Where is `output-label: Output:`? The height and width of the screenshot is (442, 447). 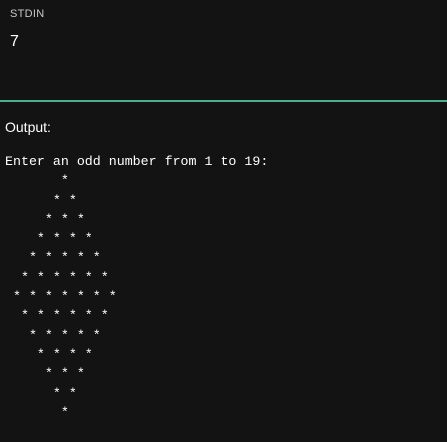
output-label: Output: is located at coordinates (28, 127).